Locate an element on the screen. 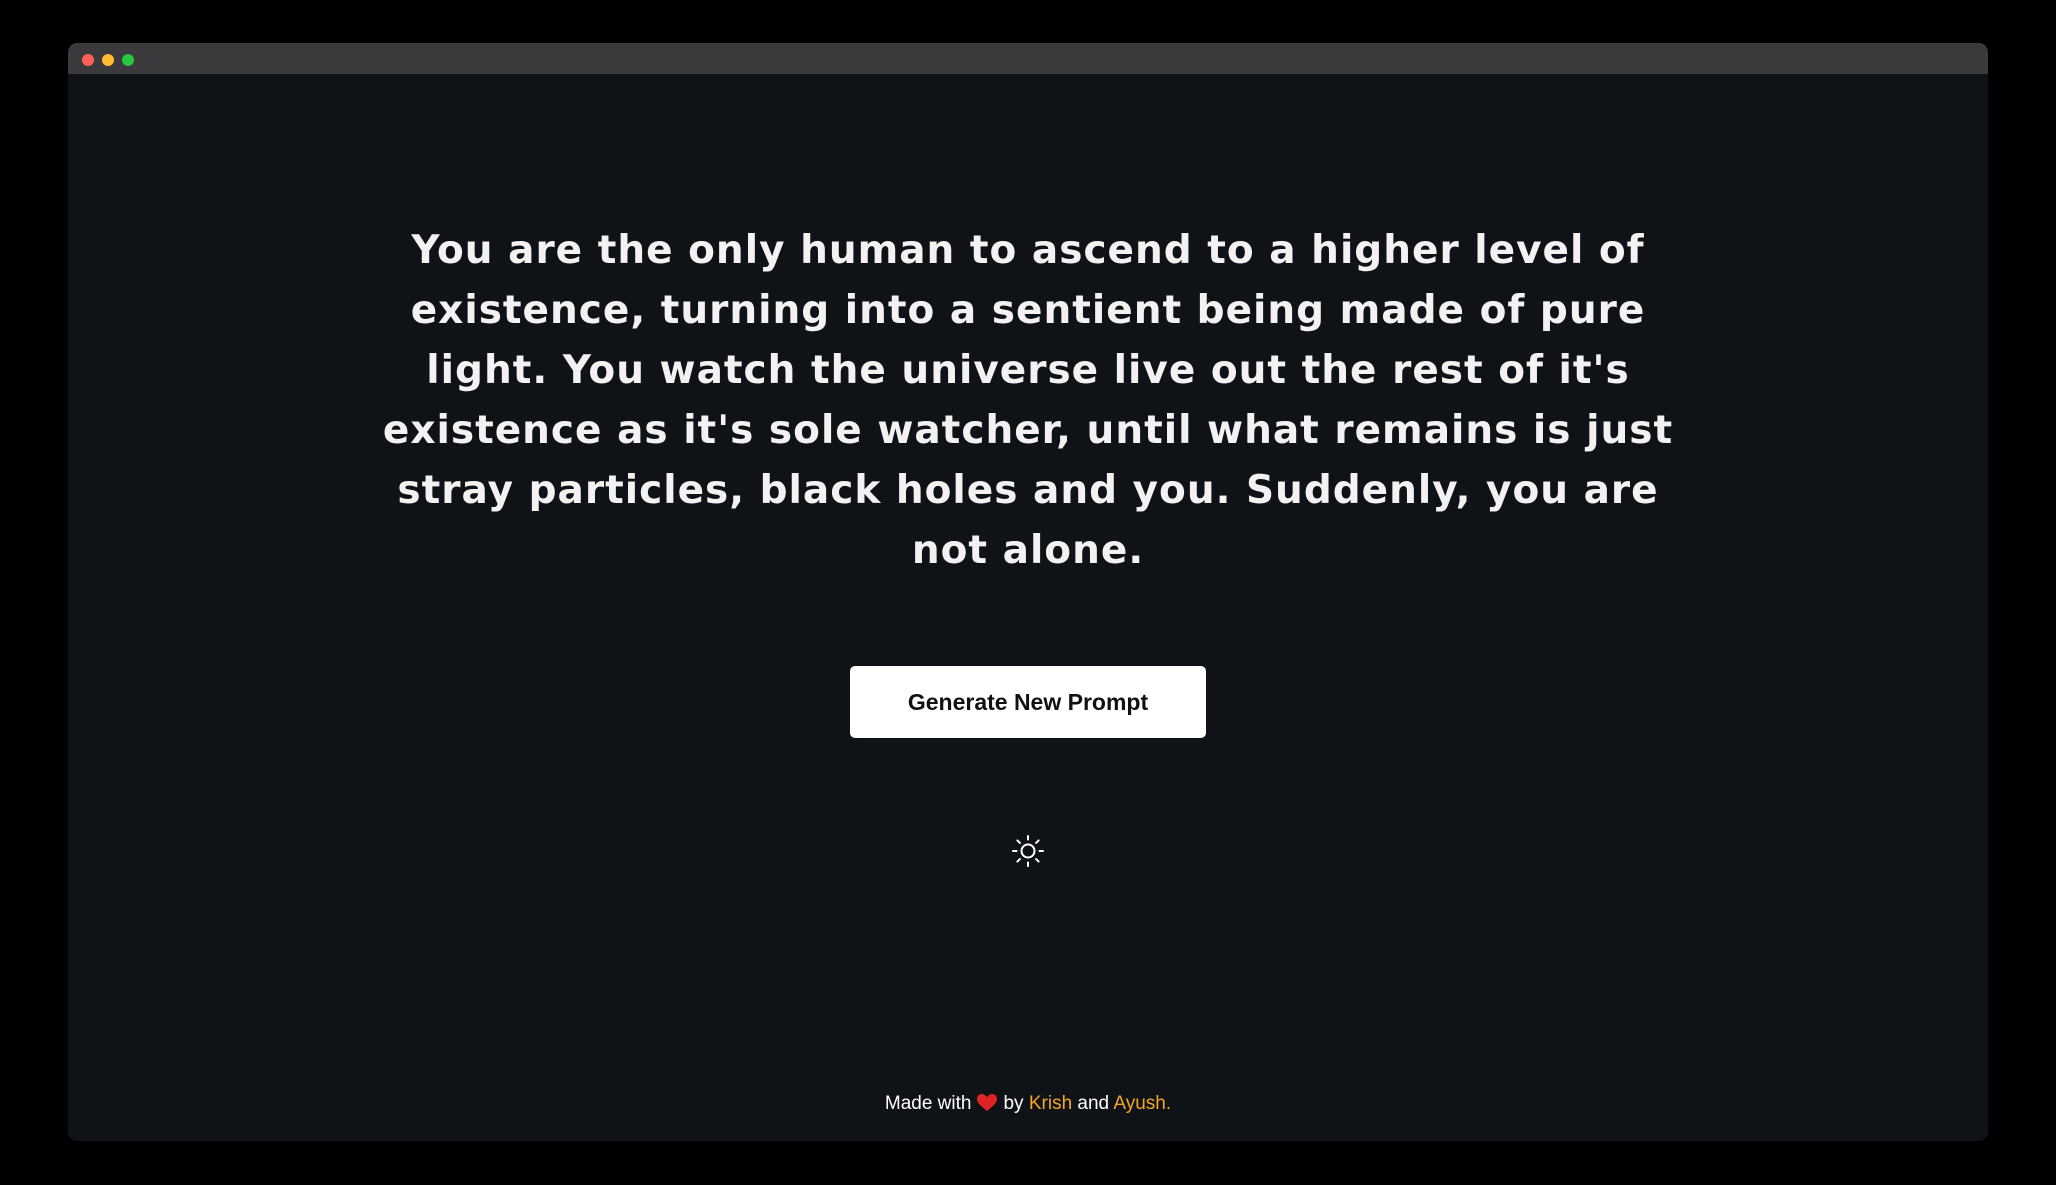 The width and height of the screenshot is (2056, 1185). footer-made-with-text: Made with is located at coordinates (928, 1103).